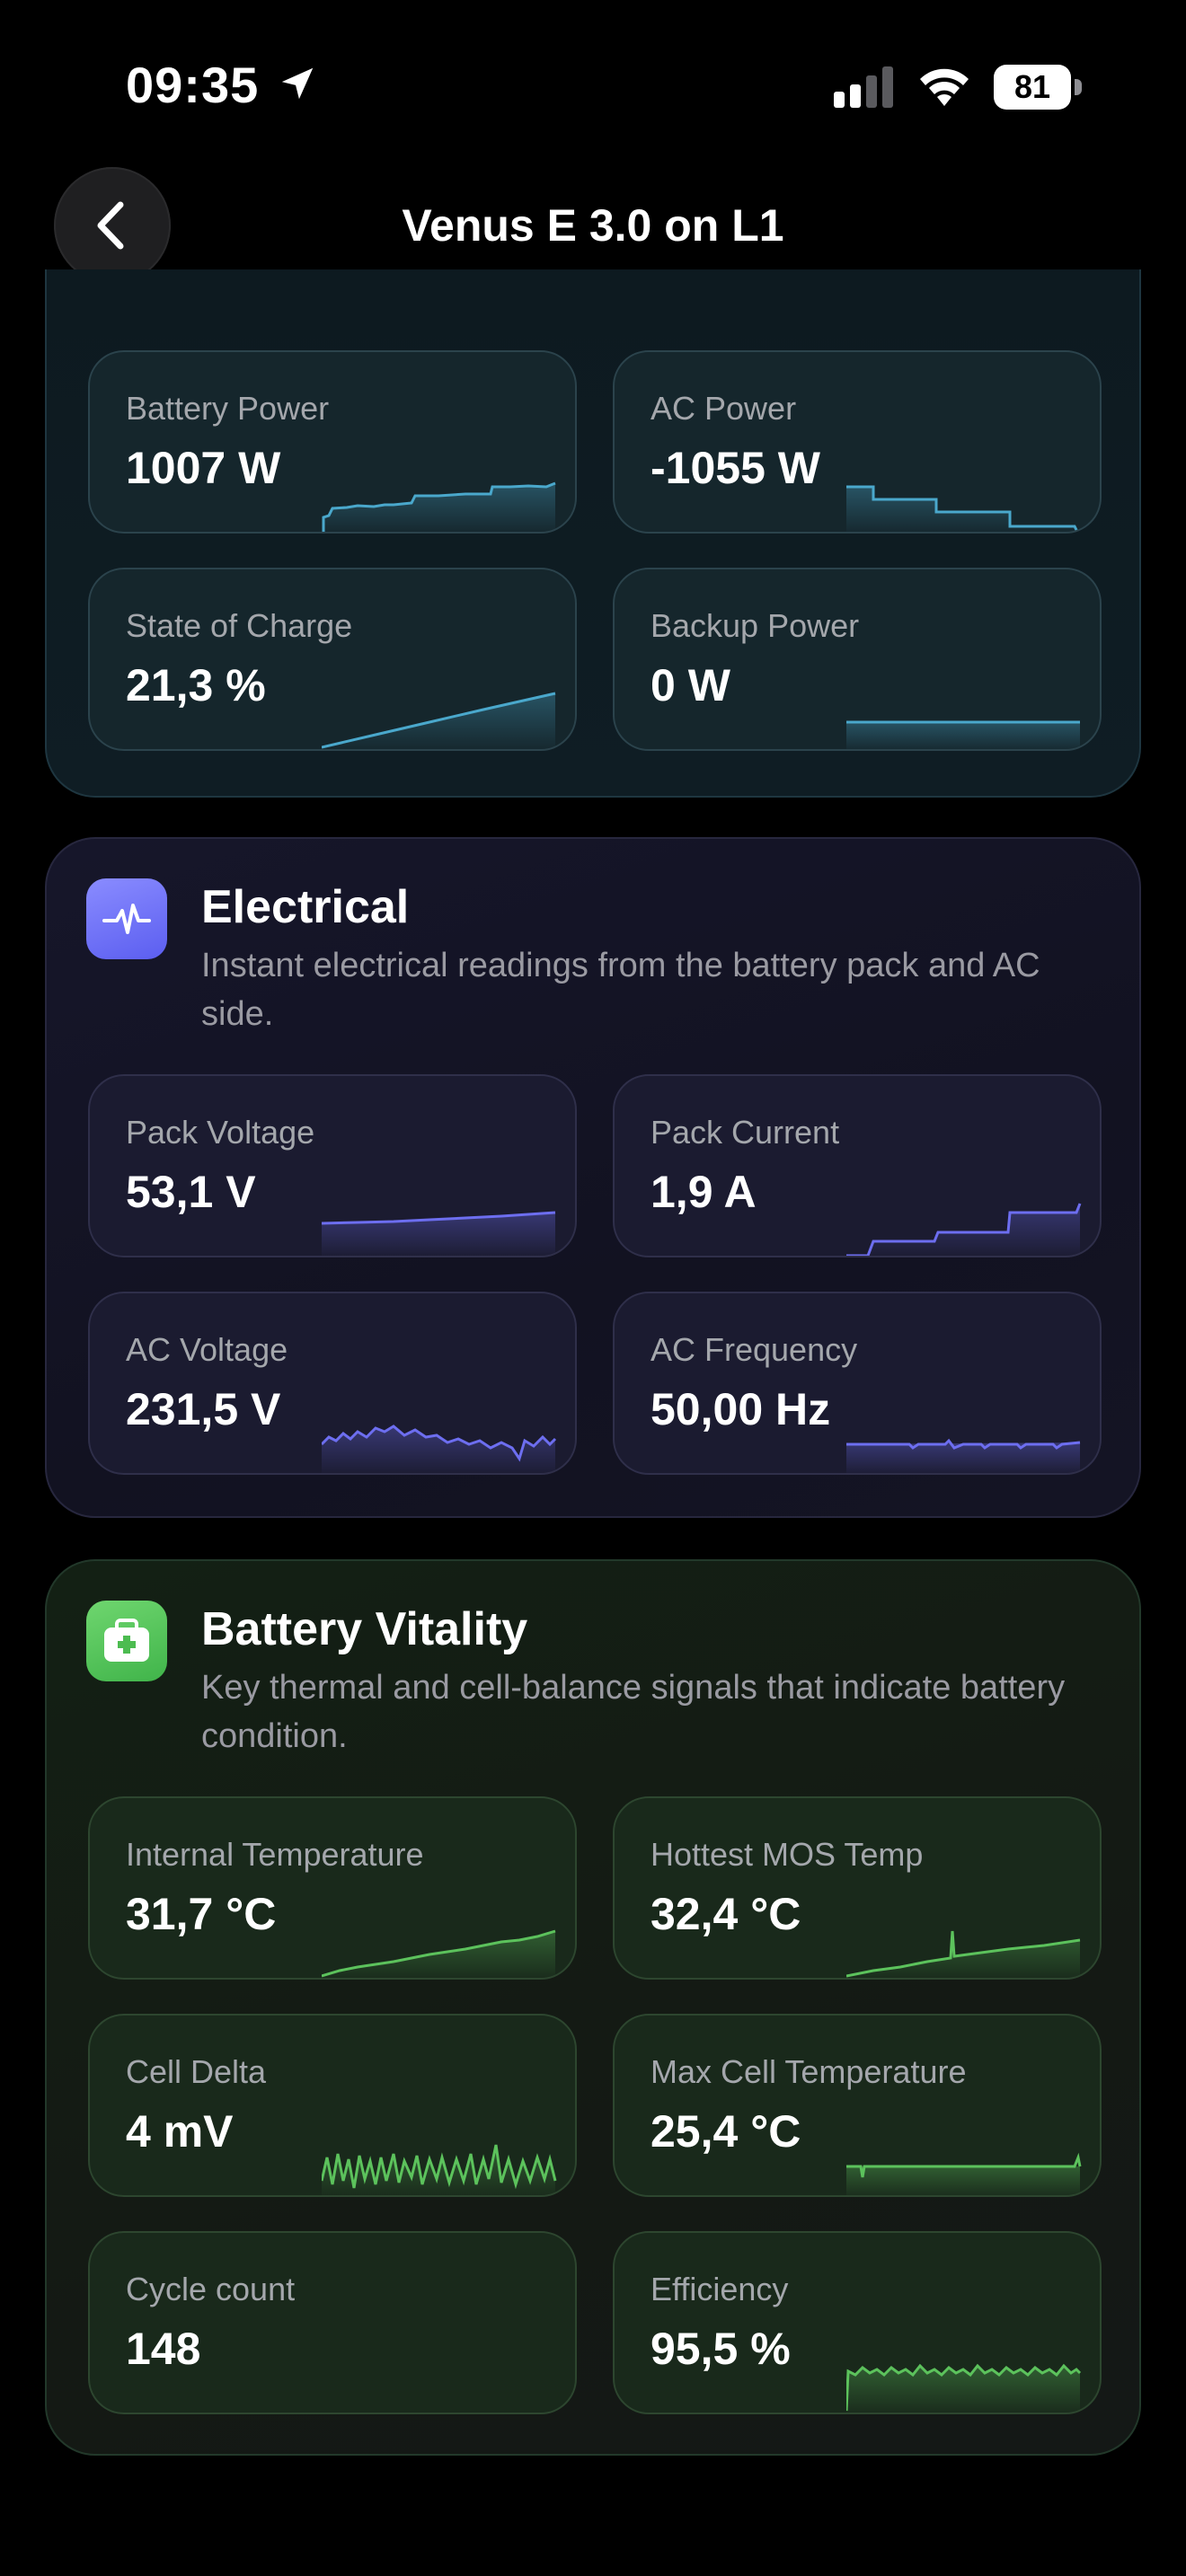 This screenshot has width=1186, height=2576. What do you see at coordinates (787, 1854) in the screenshot?
I see `metric-label: Hottest MOS Temp` at bounding box center [787, 1854].